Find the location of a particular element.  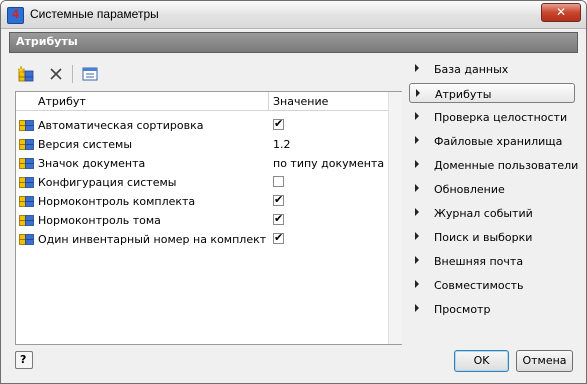

nav-item-label: Внешняя почта is located at coordinates (479, 261).